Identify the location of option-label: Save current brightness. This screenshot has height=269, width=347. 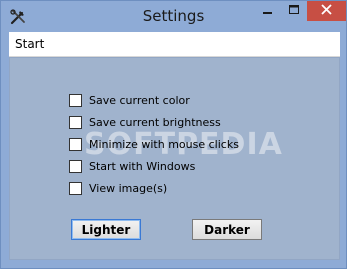
(155, 122).